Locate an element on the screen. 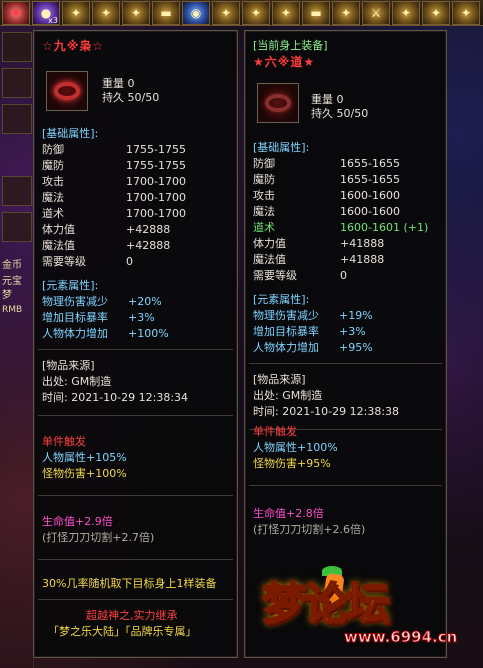  ingot-slot: ▬ is located at coordinates (166, 12).